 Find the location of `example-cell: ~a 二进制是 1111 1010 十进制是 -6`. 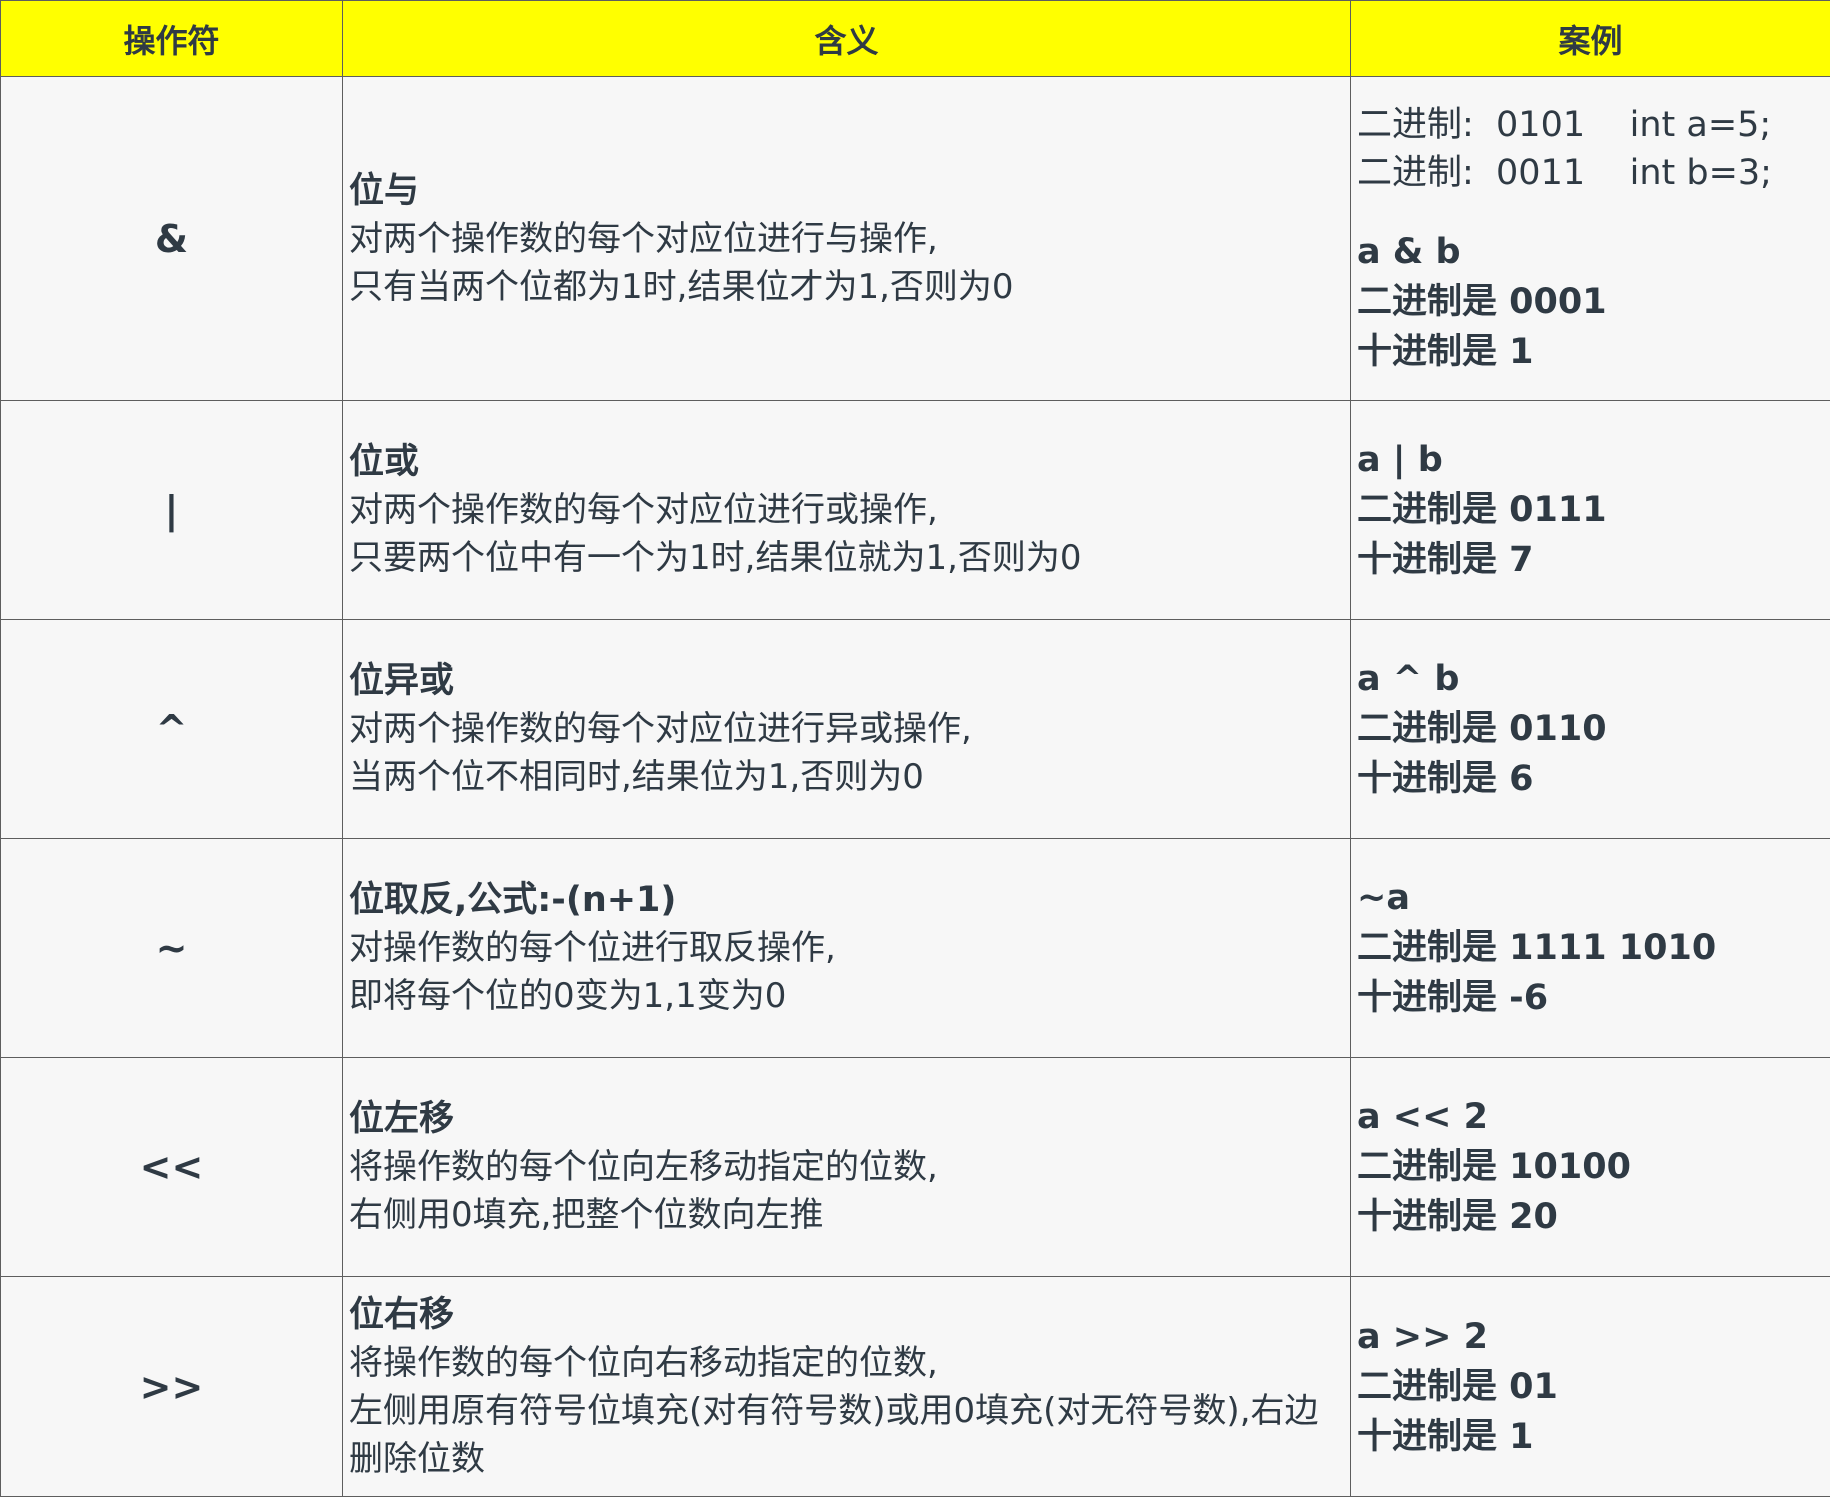

example-cell: ~a 二进制是 1111 1010 十进制是 -6 is located at coordinates (1590, 948).